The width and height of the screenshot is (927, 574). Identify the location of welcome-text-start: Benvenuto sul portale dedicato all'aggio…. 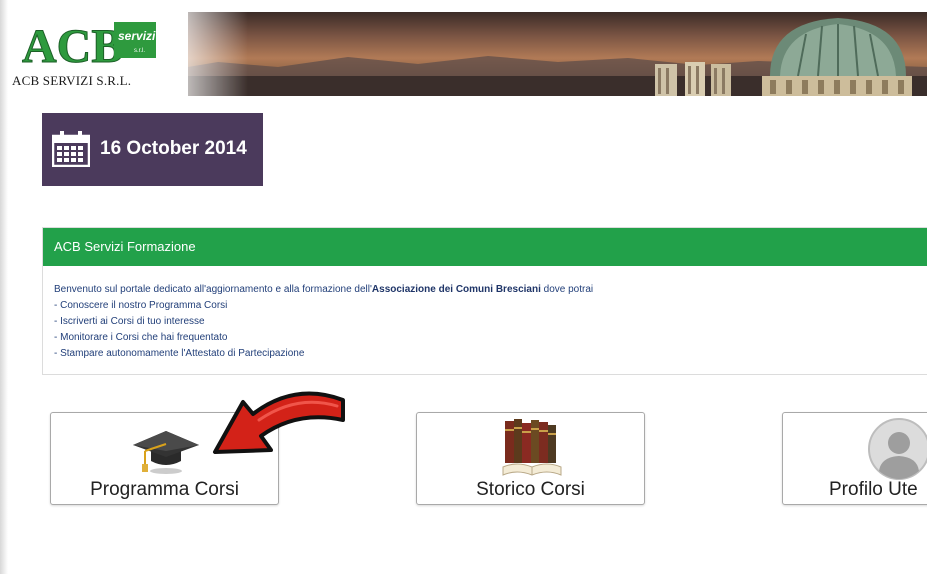
(213, 289).